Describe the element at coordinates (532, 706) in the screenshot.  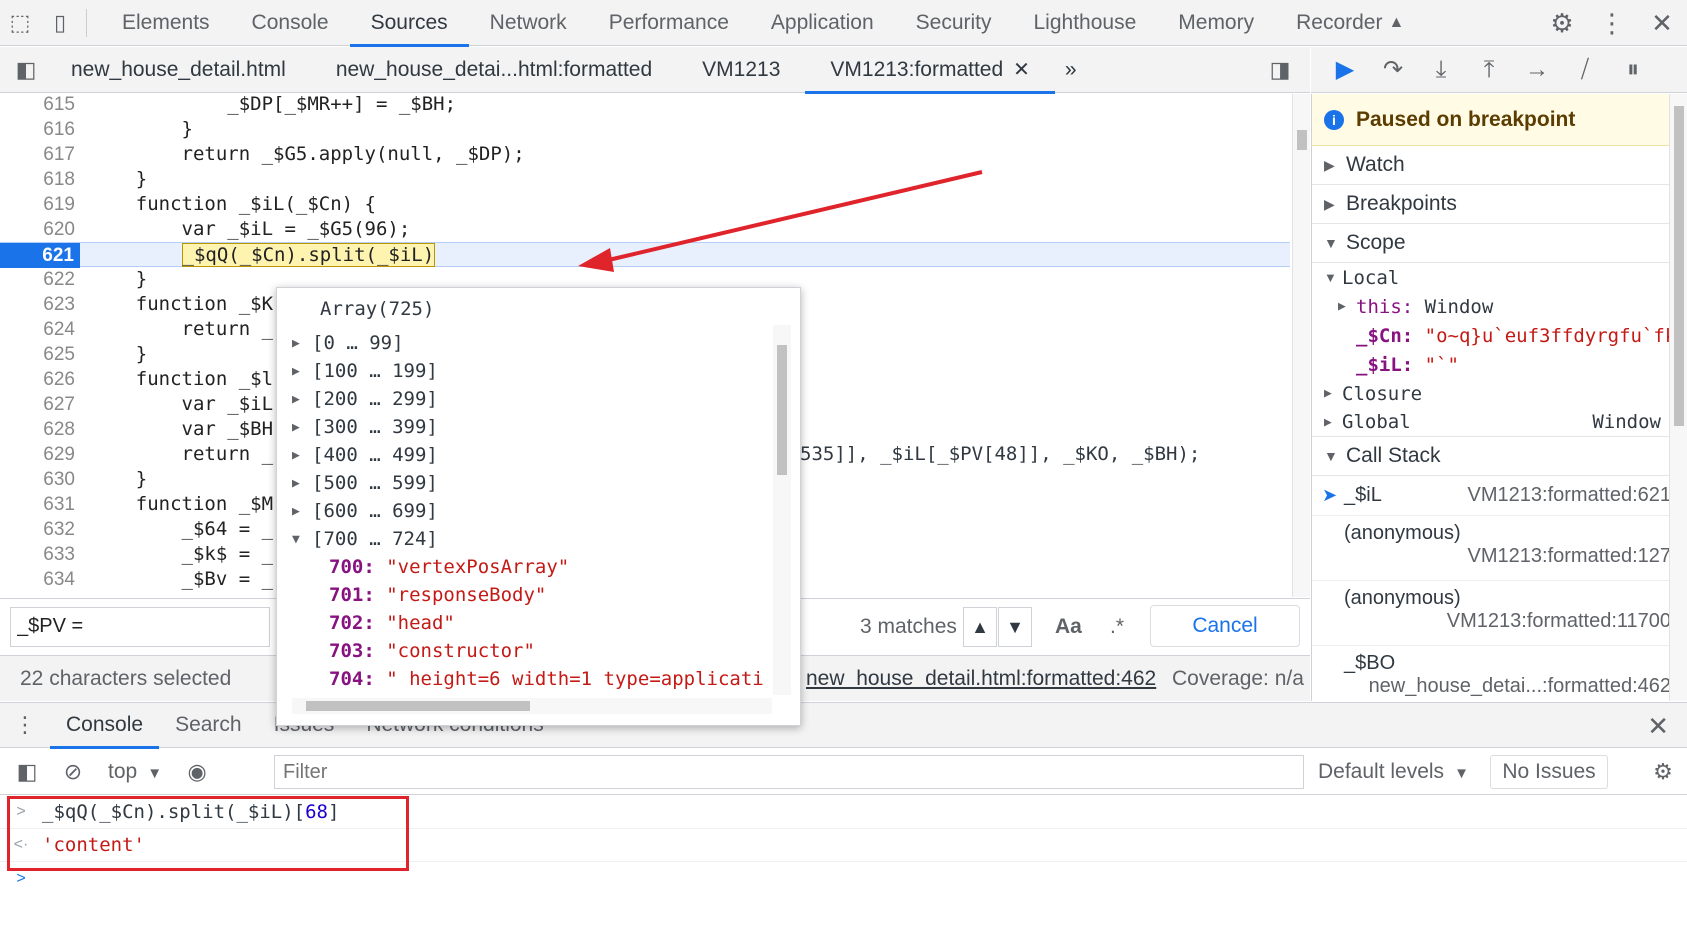
I see `popover-horizontal-scrollbar` at that location.